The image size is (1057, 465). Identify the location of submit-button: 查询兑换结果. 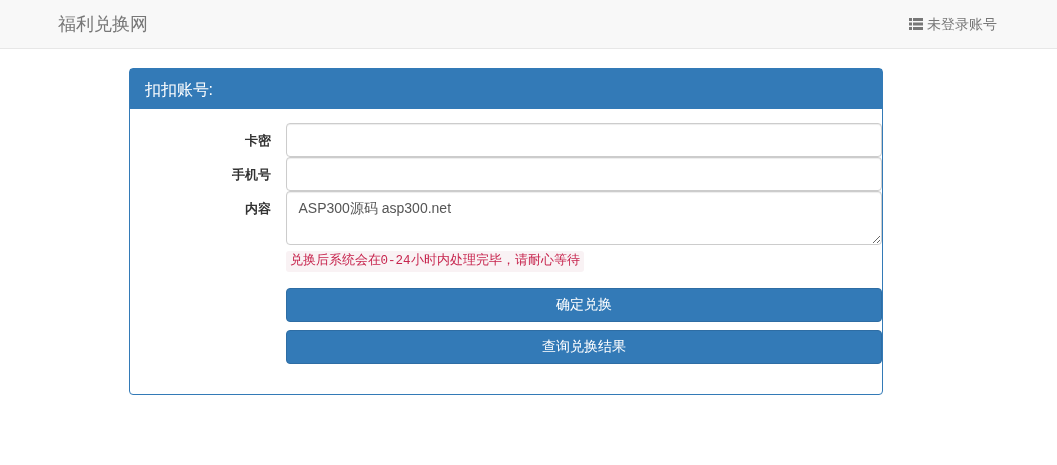
(583, 346).